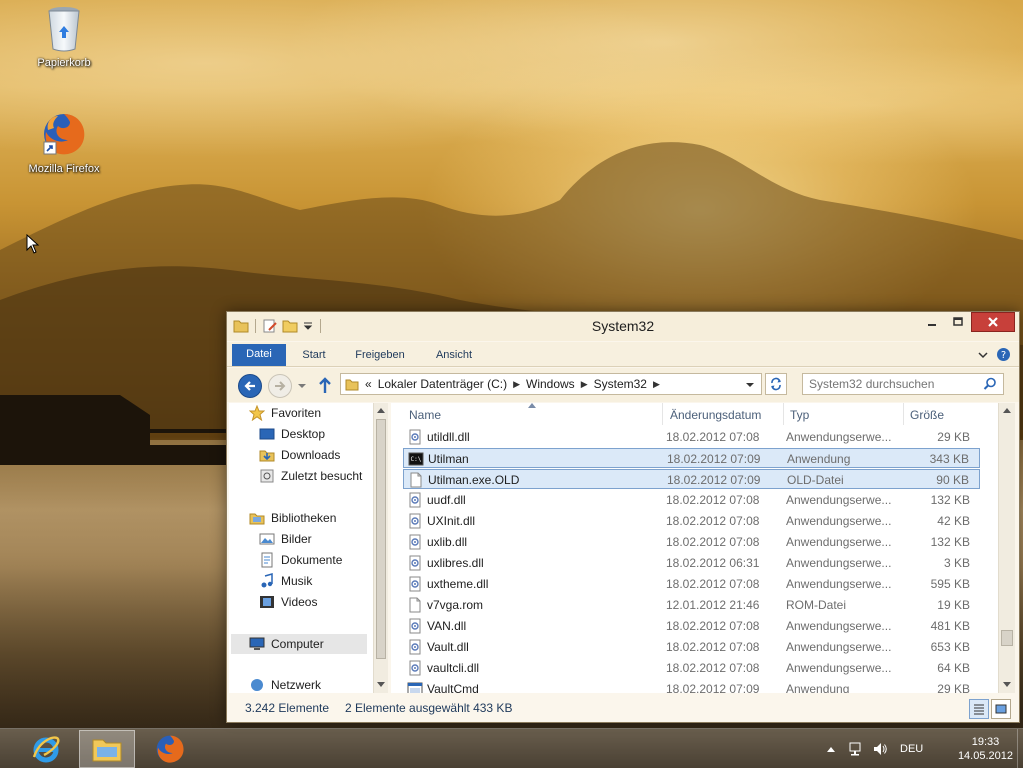 The width and height of the screenshot is (1023, 768). What do you see at coordinates (451, 521) in the screenshot?
I see `file-name: UXInit.dll` at bounding box center [451, 521].